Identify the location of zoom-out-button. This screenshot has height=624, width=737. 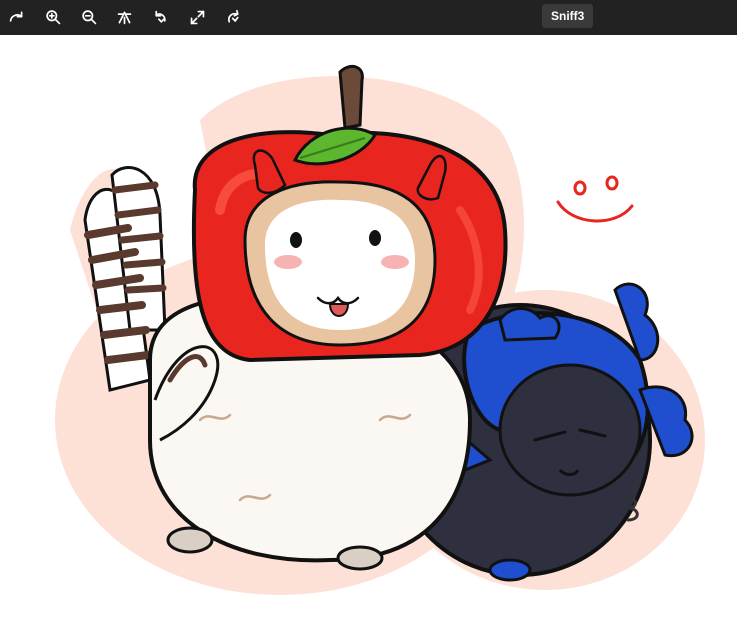
(89, 17).